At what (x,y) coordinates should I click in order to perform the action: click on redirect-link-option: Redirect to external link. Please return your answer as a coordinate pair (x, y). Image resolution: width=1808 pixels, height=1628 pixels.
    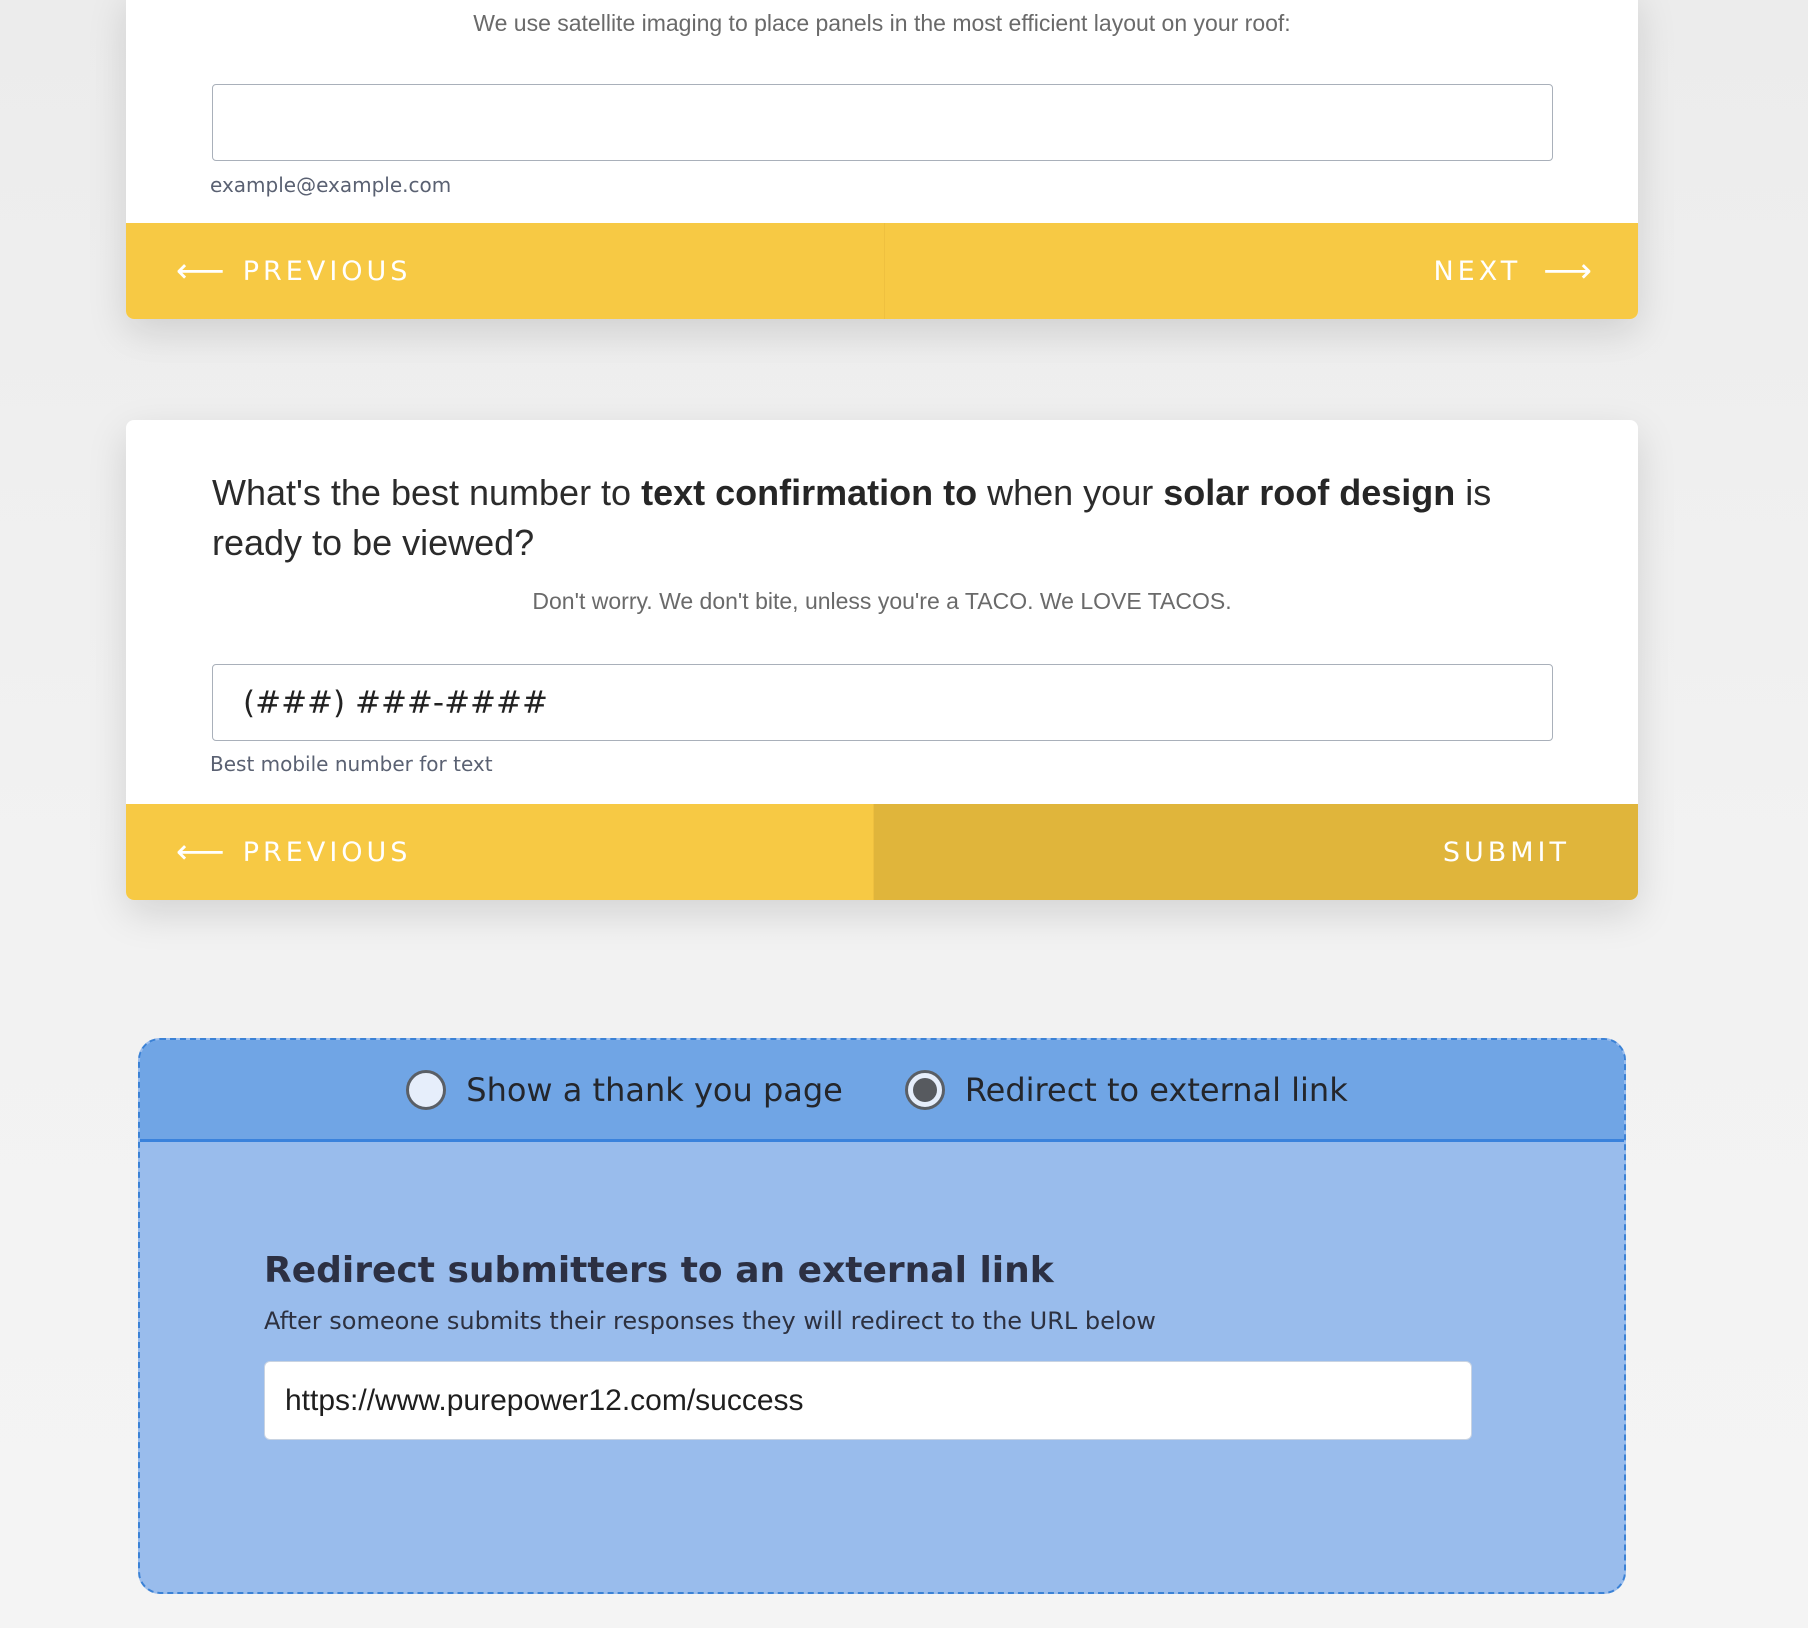
    Looking at the image, I should click on (1126, 1089).